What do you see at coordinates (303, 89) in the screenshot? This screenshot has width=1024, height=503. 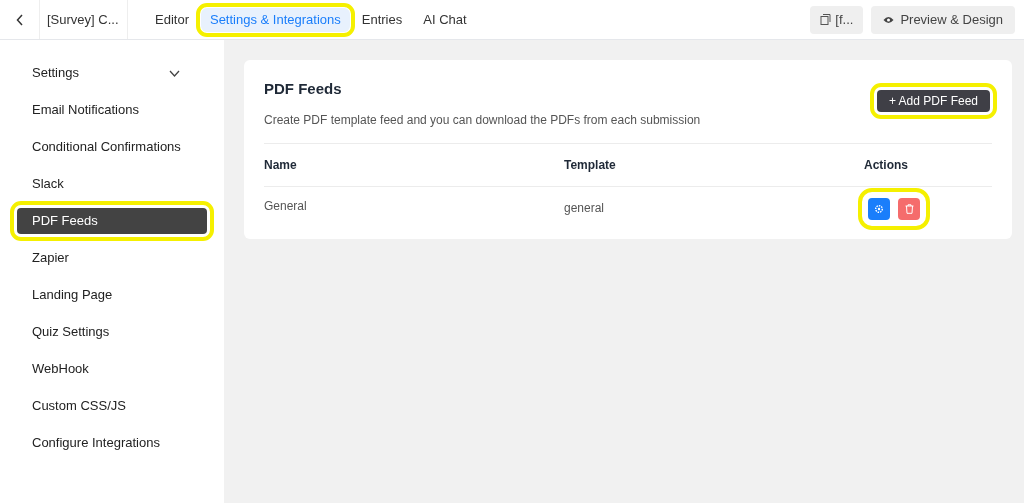 I see `card-title: PDF Feeds` at bounding box center [303, 89].